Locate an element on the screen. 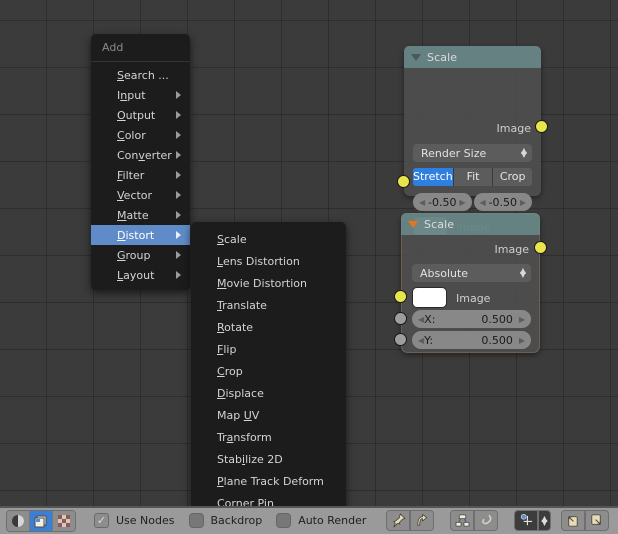  node-title: Scale is located at coordinates (439, 224).